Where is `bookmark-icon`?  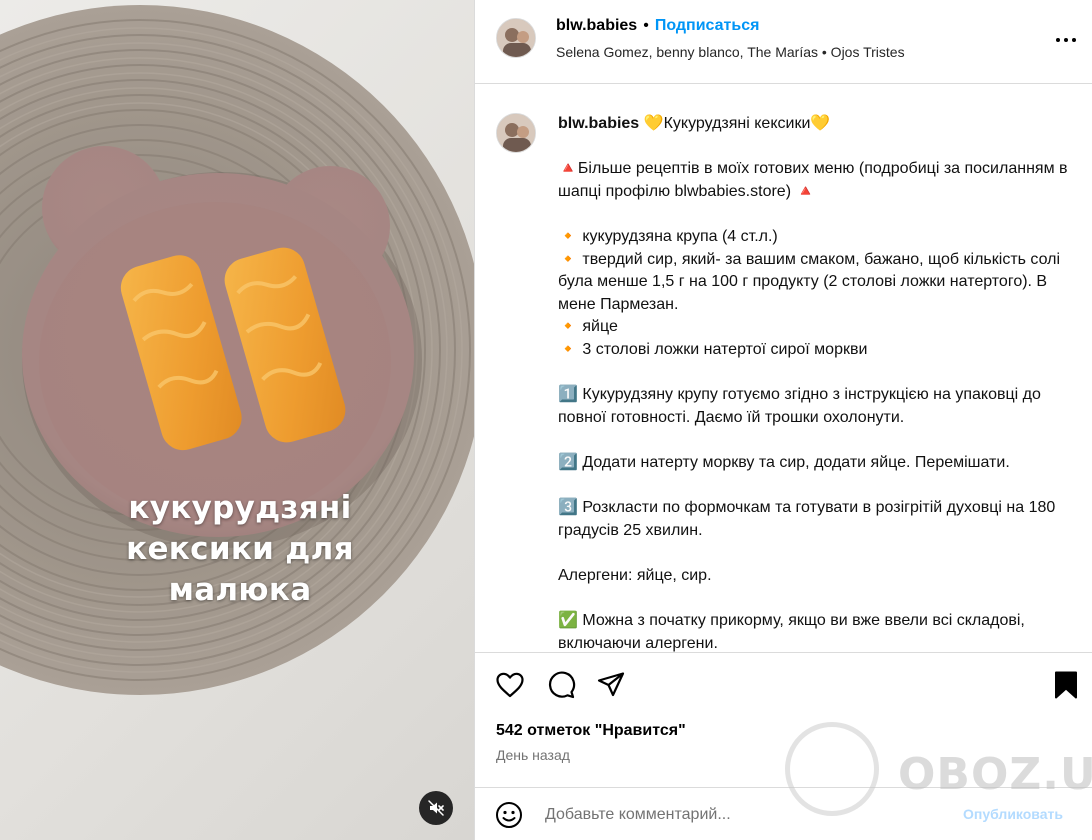 bookmark-icon is located at coordinates (1066, 685).